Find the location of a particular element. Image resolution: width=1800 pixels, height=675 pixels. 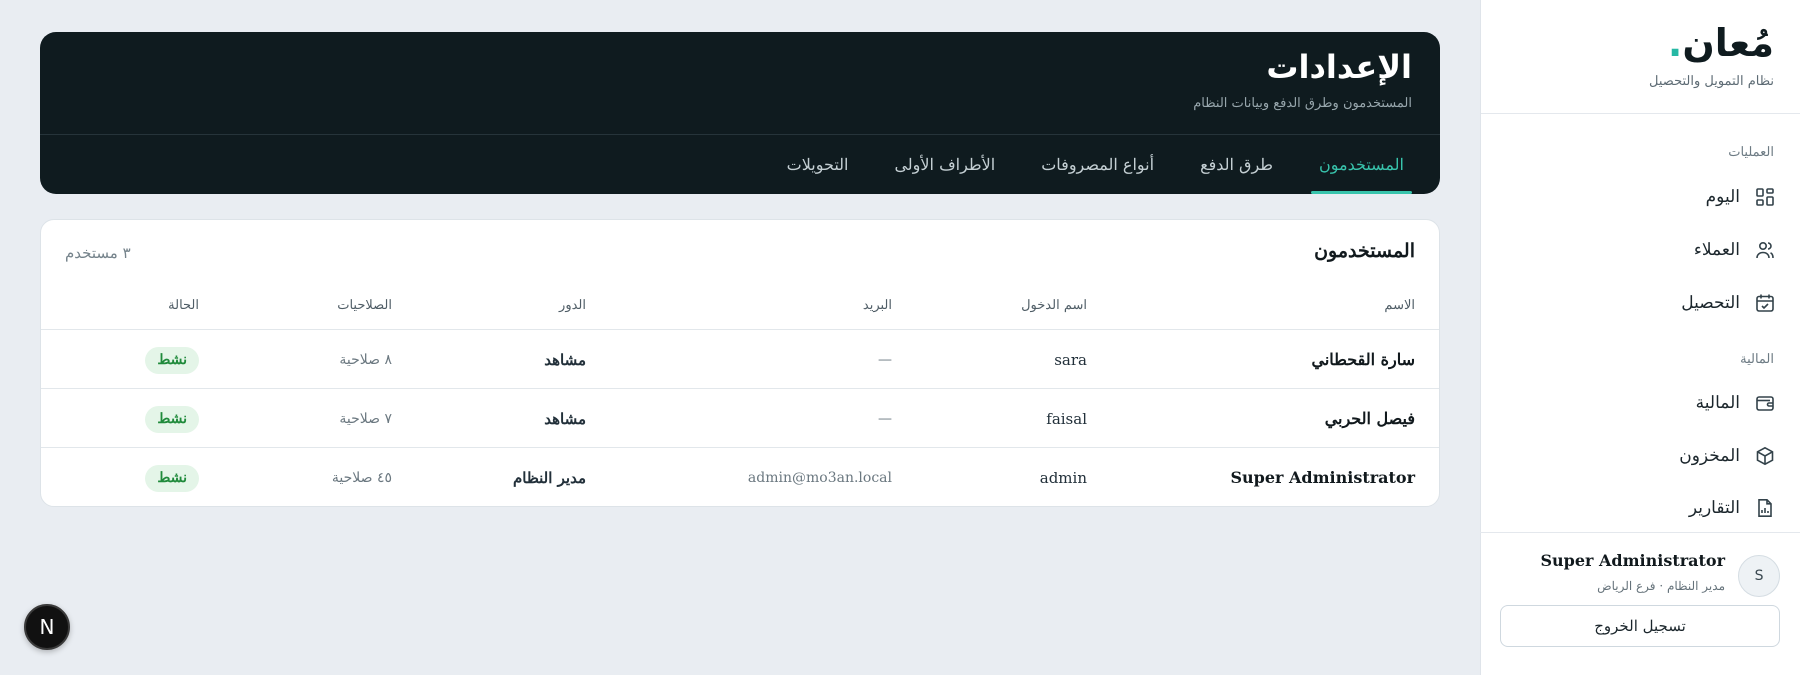

column-header-username: اسم الدخول is located at coordinates (1054, 305).